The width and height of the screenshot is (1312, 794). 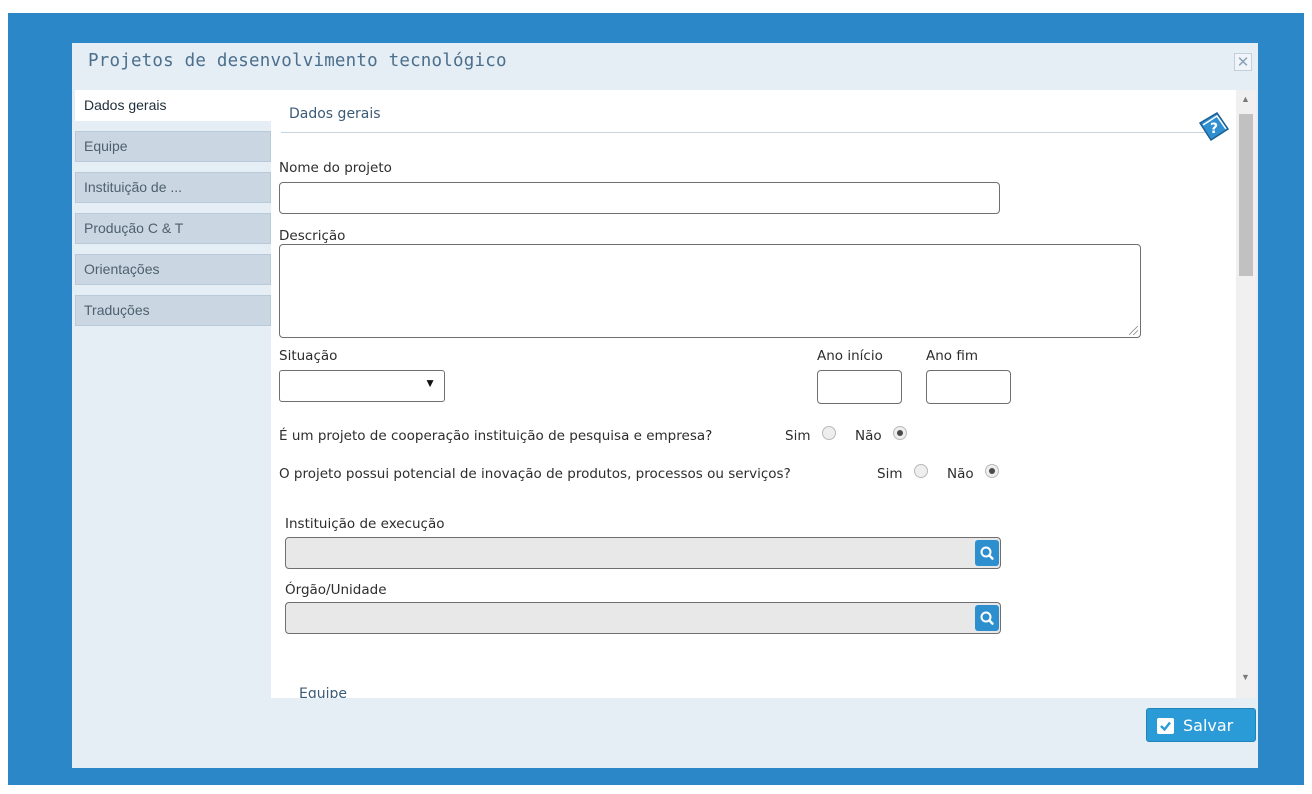 I want to click on scroll-up-icon: ▲, so click(x=1245, y=99).